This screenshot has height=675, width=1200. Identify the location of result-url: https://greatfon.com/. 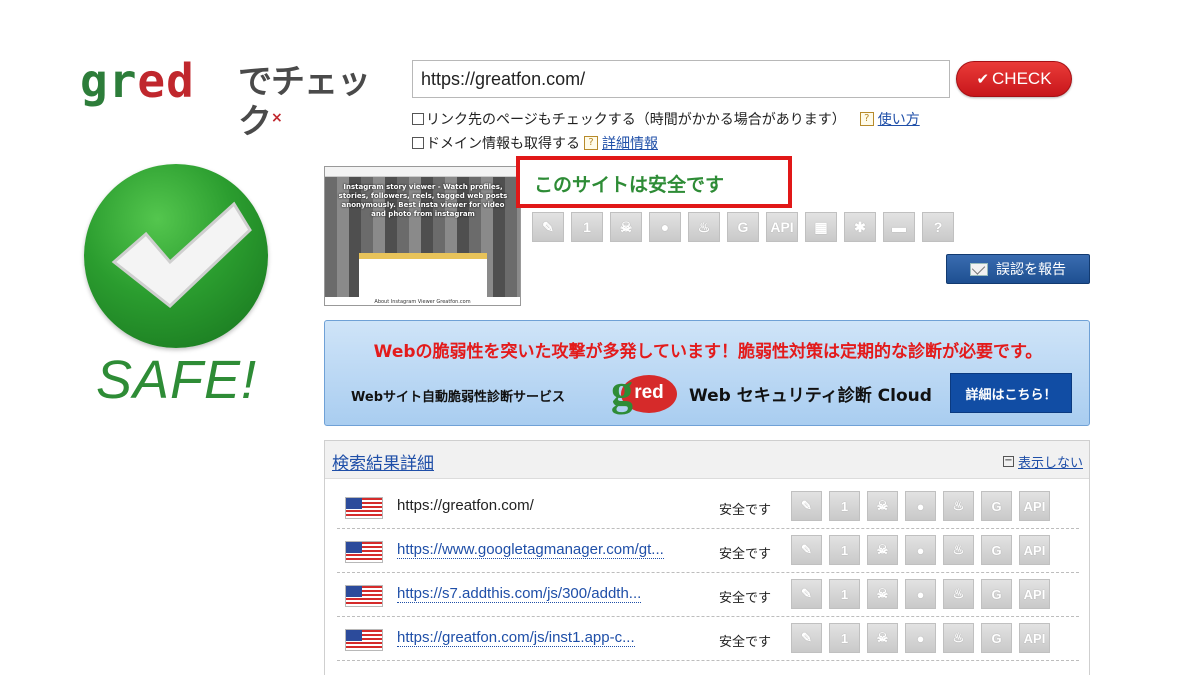
(465, 505).